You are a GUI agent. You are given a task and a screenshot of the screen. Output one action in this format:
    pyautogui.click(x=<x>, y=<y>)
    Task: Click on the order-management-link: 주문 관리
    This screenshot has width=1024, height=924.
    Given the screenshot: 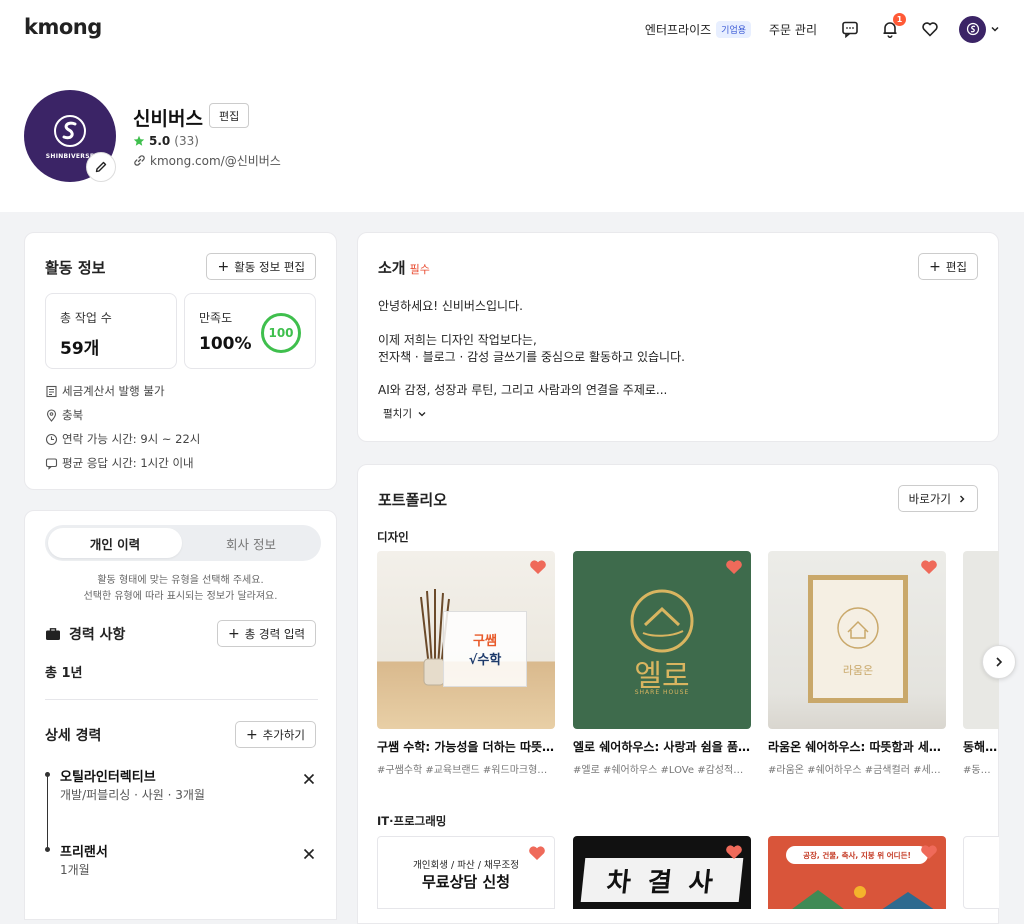 What is the action you would take?
    pyautogui.click(x=793, y=29)
    